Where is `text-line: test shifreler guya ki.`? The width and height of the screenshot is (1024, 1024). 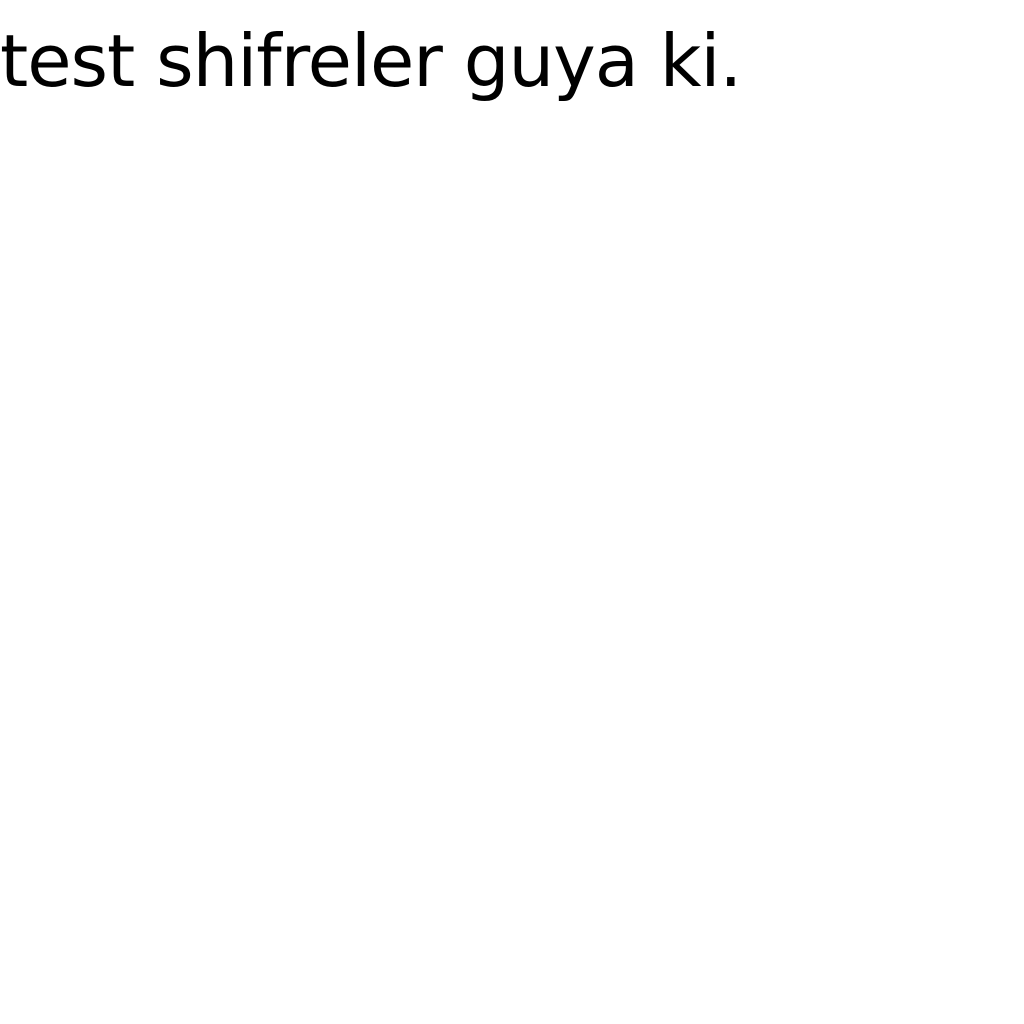 text-line: test shifreler guya ki. is located at coordinates (371, 61).